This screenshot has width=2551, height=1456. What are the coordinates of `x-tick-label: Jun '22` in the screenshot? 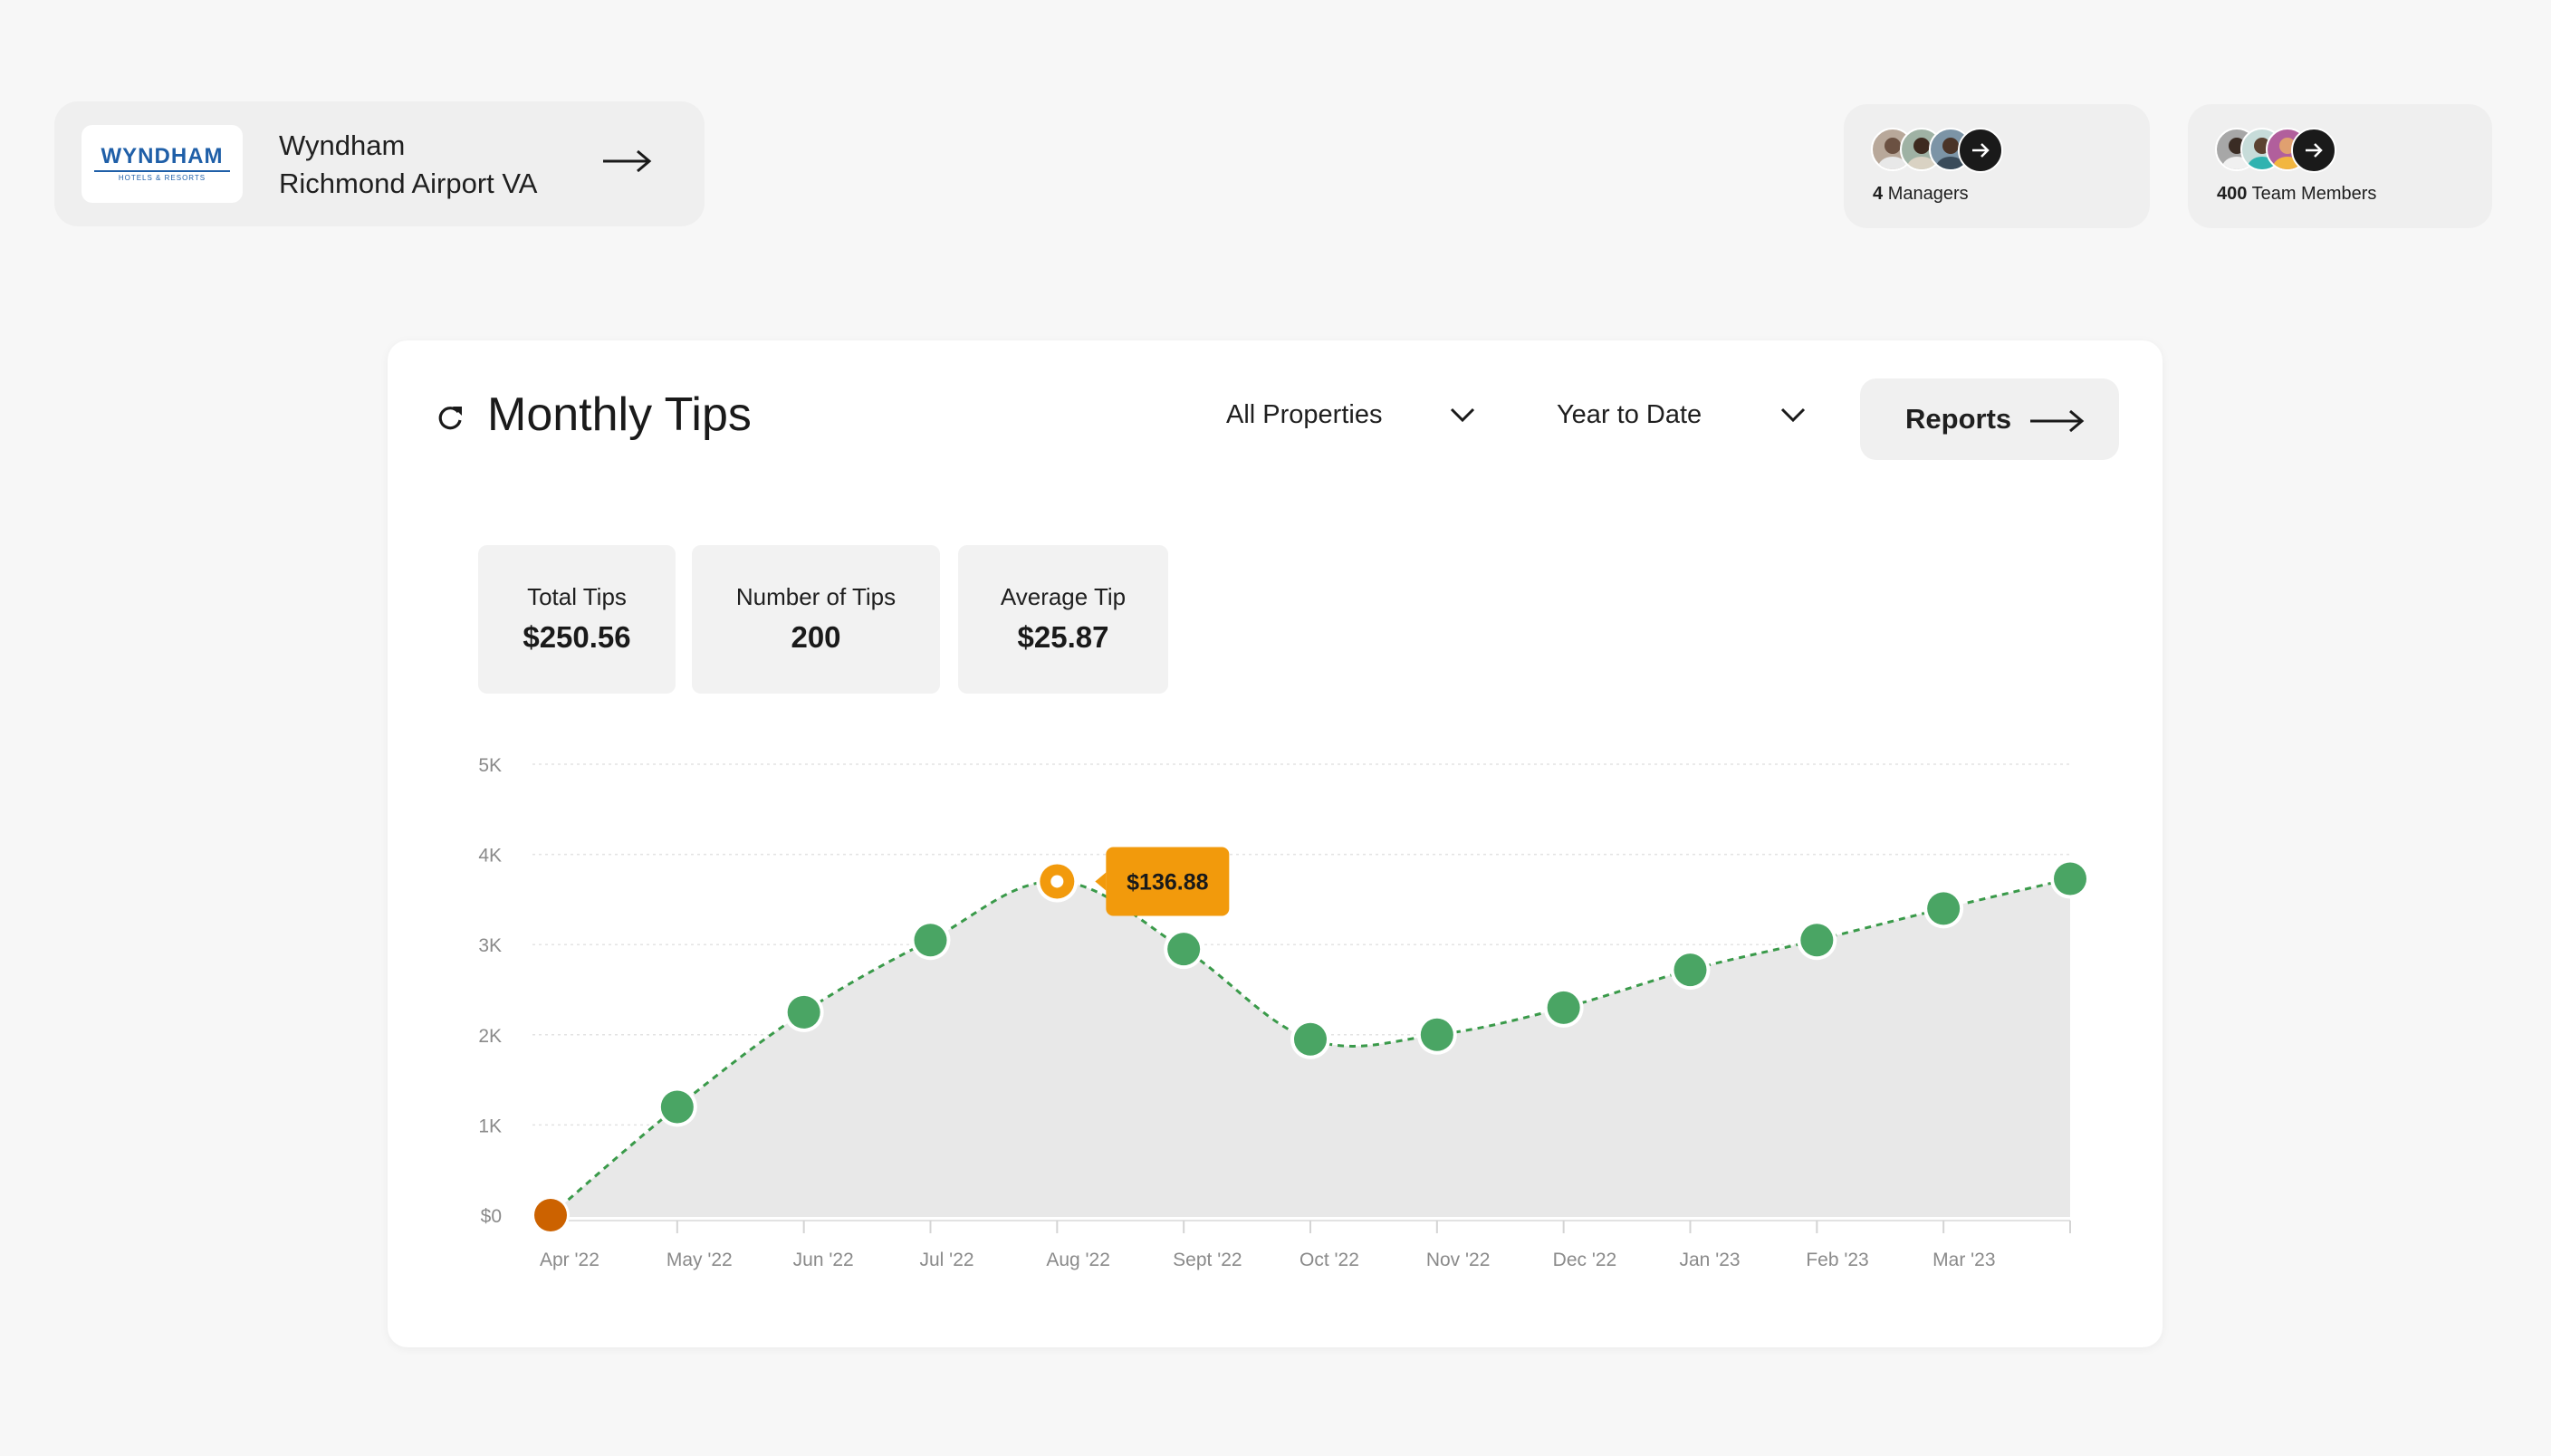 It's located at (824, 1260).